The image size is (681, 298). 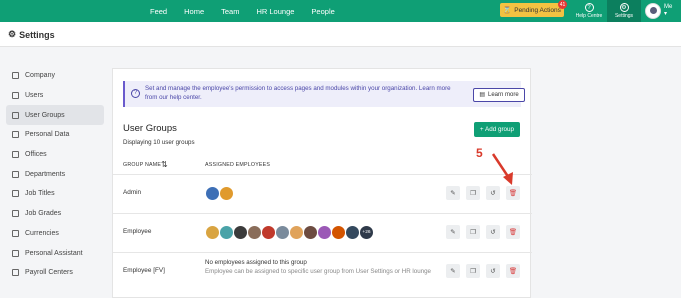 What do you see at coordinates (40, 194) in the screenshot?
I see `sidebar-item-label: Job Titles` at bounding box center [40, 194].